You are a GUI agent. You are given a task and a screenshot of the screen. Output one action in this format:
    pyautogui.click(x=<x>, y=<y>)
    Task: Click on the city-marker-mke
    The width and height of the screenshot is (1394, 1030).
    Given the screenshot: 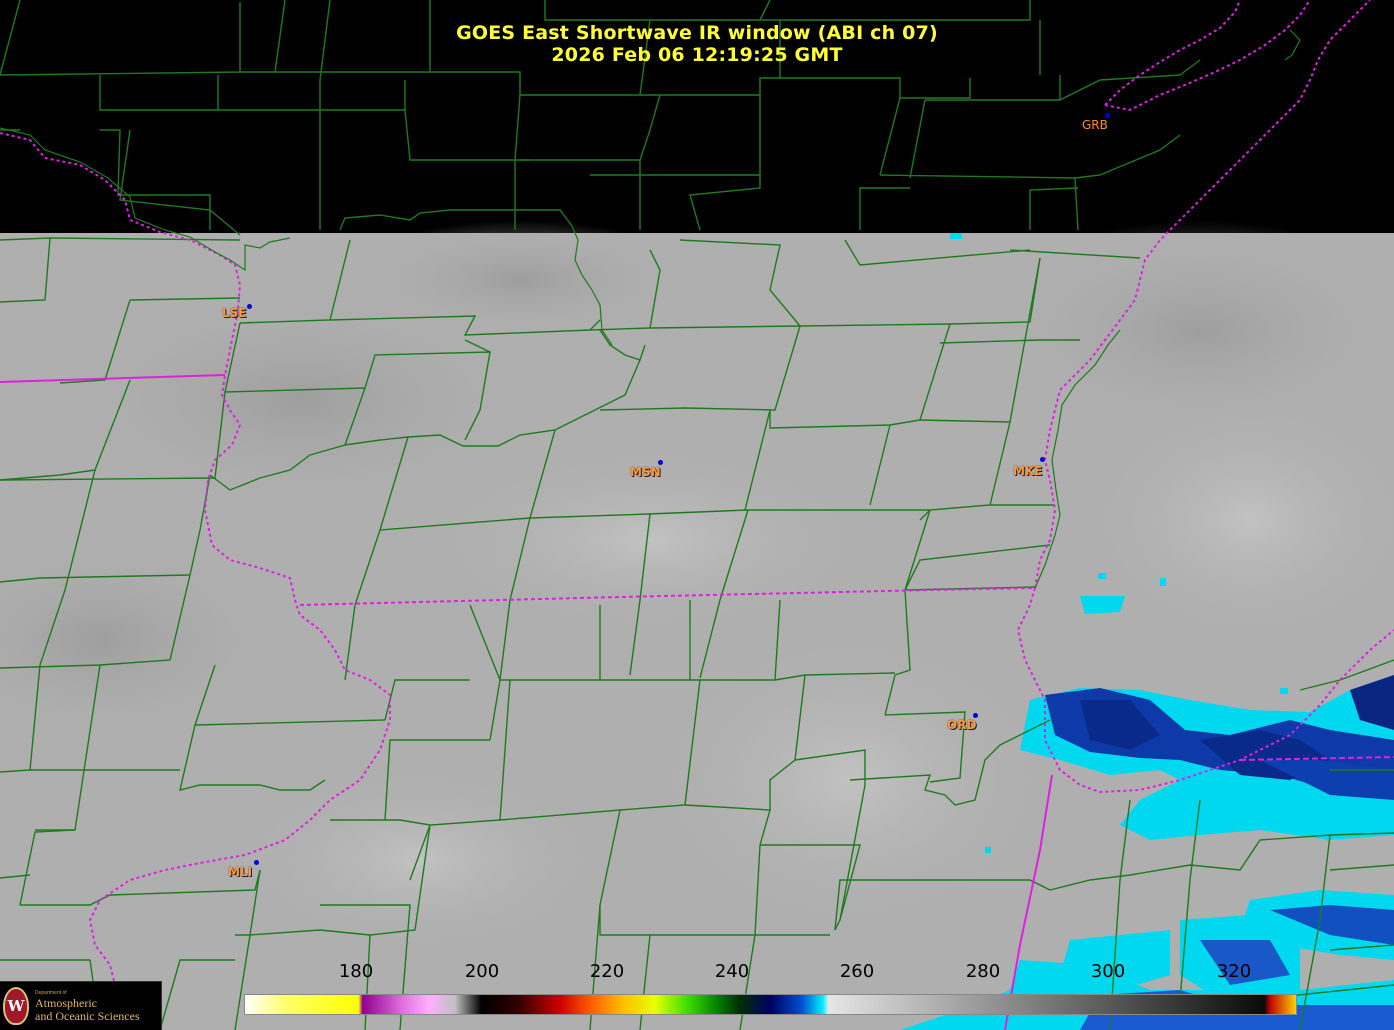 What is the action you would take?
    pyautogui.click(x=1042, y=459)
    